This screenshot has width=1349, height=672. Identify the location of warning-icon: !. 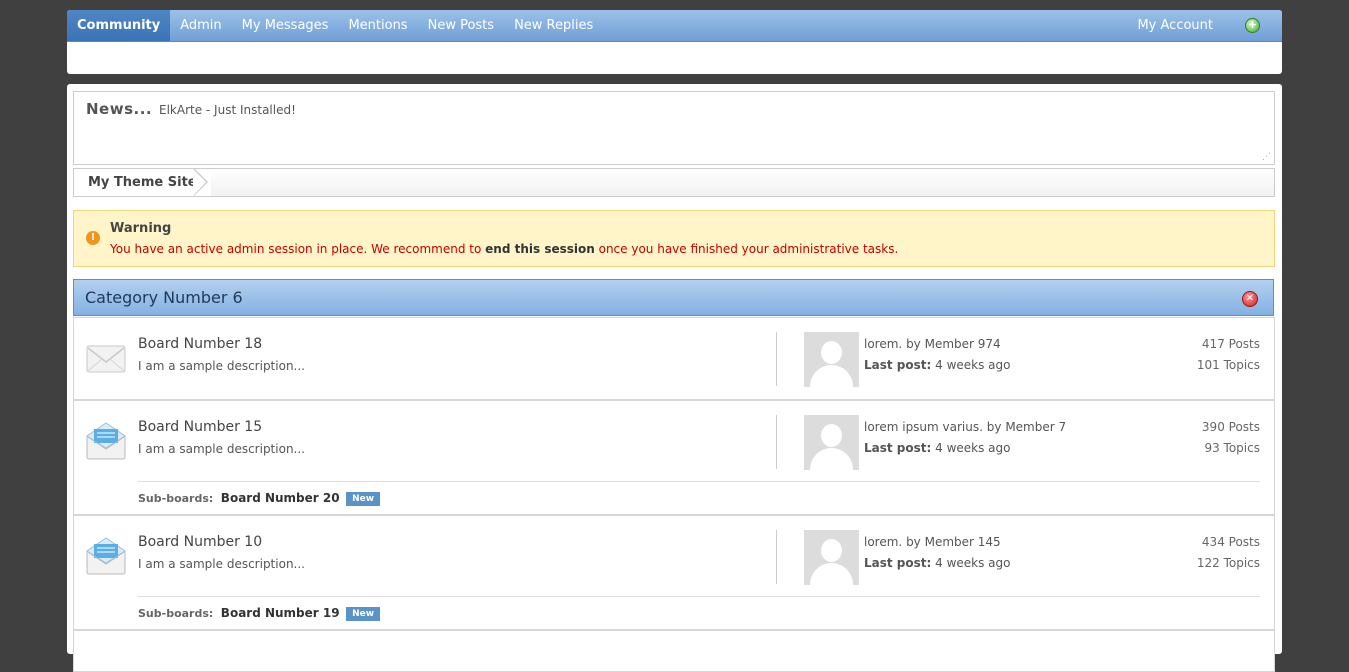
(93, 238).